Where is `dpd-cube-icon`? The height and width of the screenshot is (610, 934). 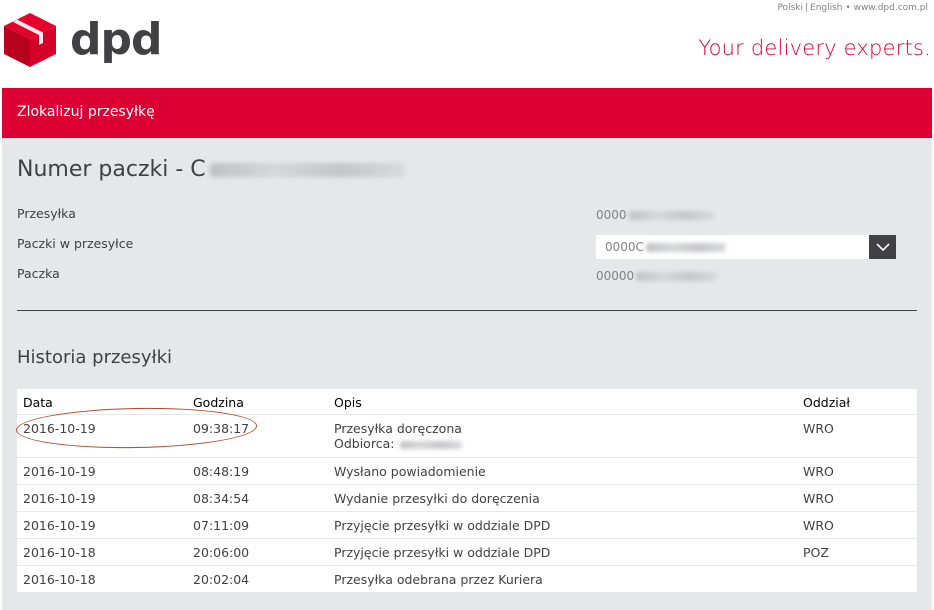 dpd-cube-icon is located at coordinates (30, 40).